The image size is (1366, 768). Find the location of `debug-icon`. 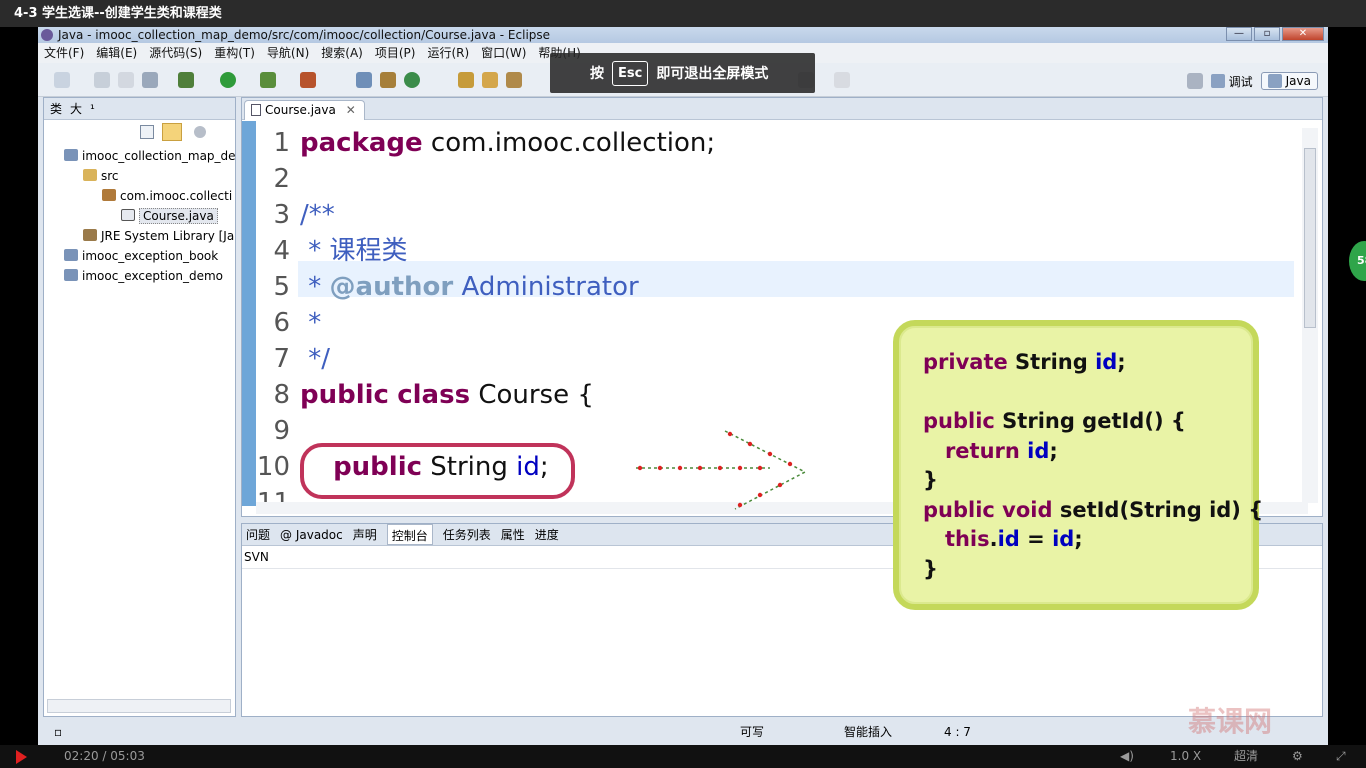

debug-icon is located at coordinates (186, 80).